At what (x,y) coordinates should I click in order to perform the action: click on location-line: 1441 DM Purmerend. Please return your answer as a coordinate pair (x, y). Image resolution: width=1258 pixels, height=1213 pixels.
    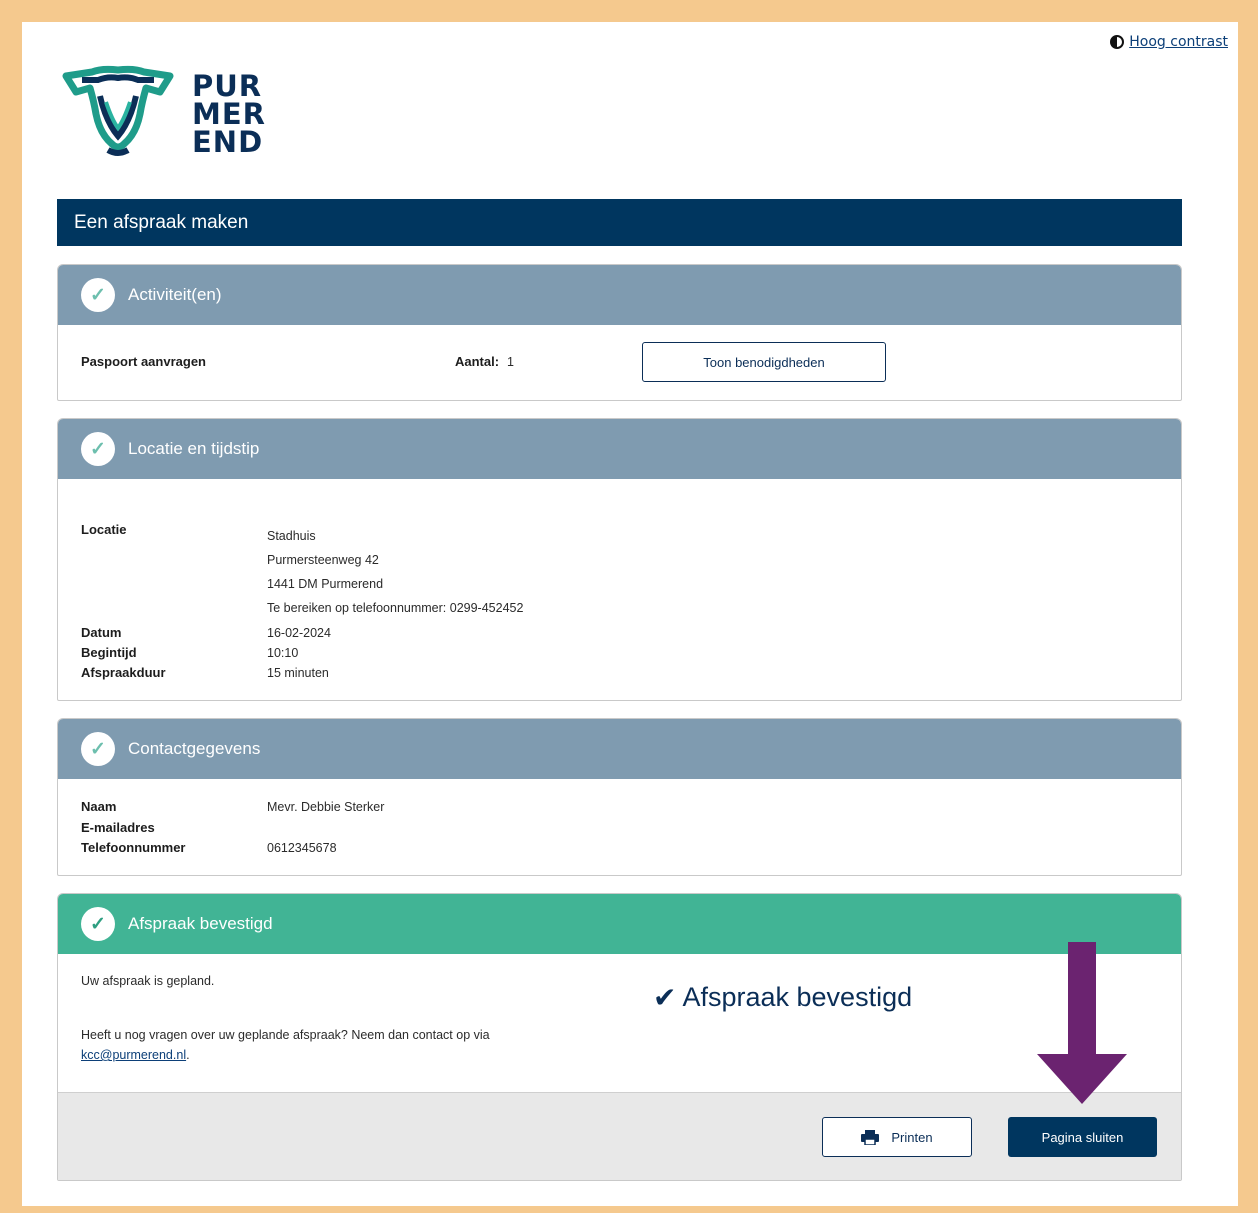
    Looking at the image, I should click on (325, 584).